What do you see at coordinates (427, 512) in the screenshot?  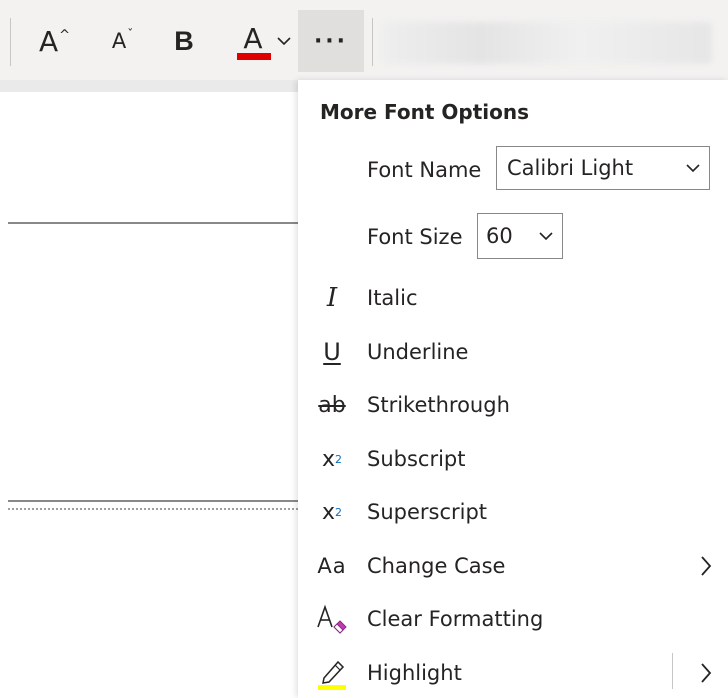 I see `menu-item-label: Superscript` at bounding box center [427, 512].